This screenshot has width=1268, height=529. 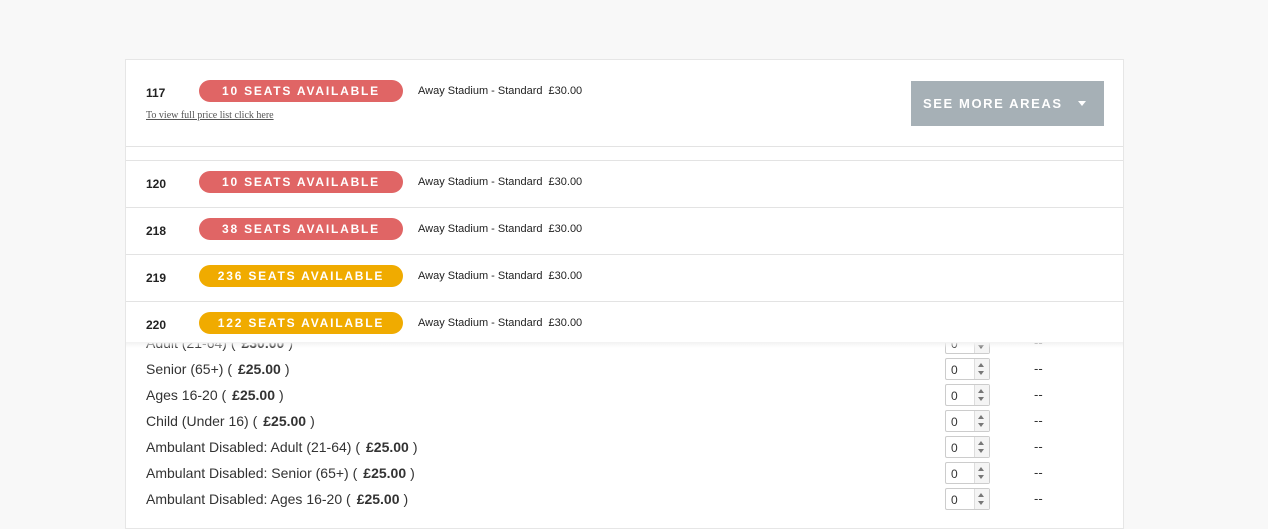 I want to click on area-number: 220, so click(x=156, y=325).